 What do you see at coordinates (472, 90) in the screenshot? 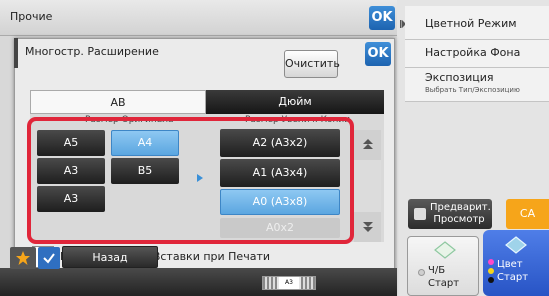
I see `exposure-sub-label: Выбрать Тип/Экспозицию` at bounding box center [472, 90].